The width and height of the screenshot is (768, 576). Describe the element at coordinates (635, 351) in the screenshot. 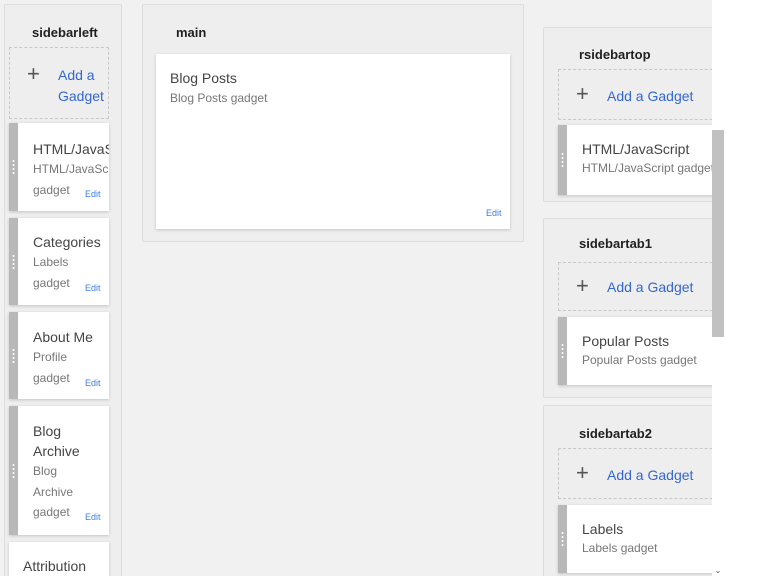

I see `gadget-popular-posts: Popular Posts Popular Posts gadget` at that location.